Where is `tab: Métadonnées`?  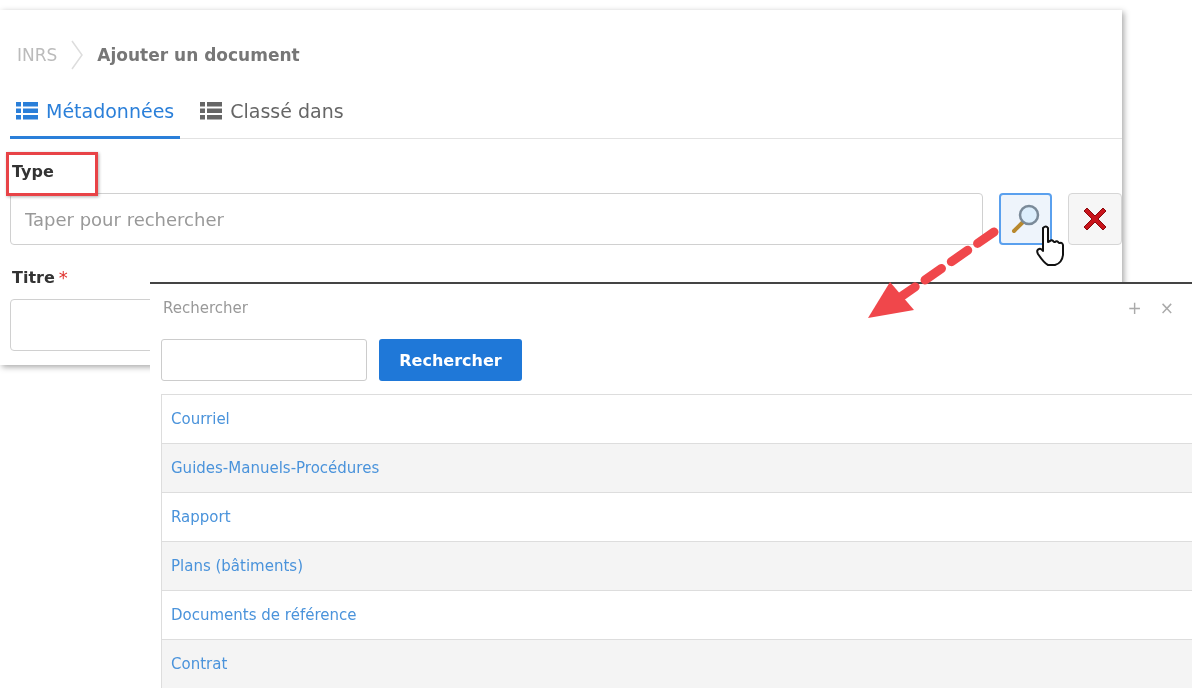 tab: Métadonnées is located at coordinates (95, 113).